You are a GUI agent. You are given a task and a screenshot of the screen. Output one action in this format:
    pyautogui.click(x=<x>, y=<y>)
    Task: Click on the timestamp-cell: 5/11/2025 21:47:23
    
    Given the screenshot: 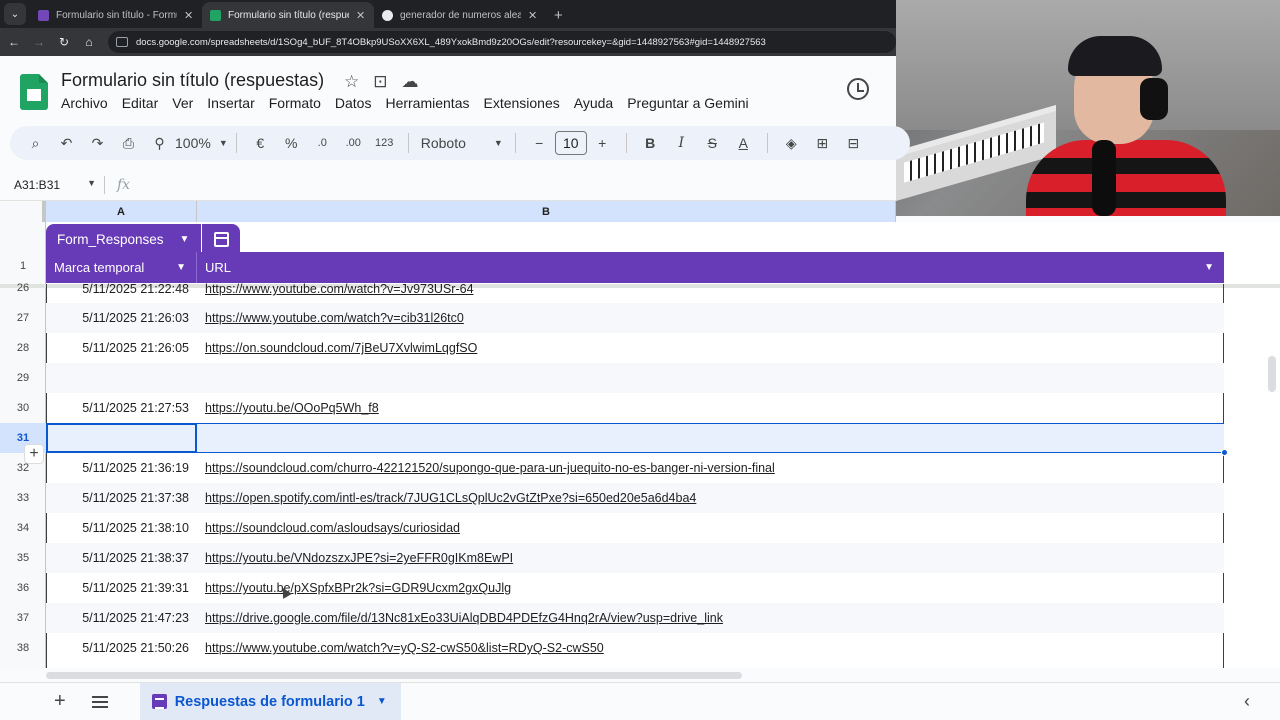 What is the action you would take?
    pyautogui.click(x=121, y=618)
    